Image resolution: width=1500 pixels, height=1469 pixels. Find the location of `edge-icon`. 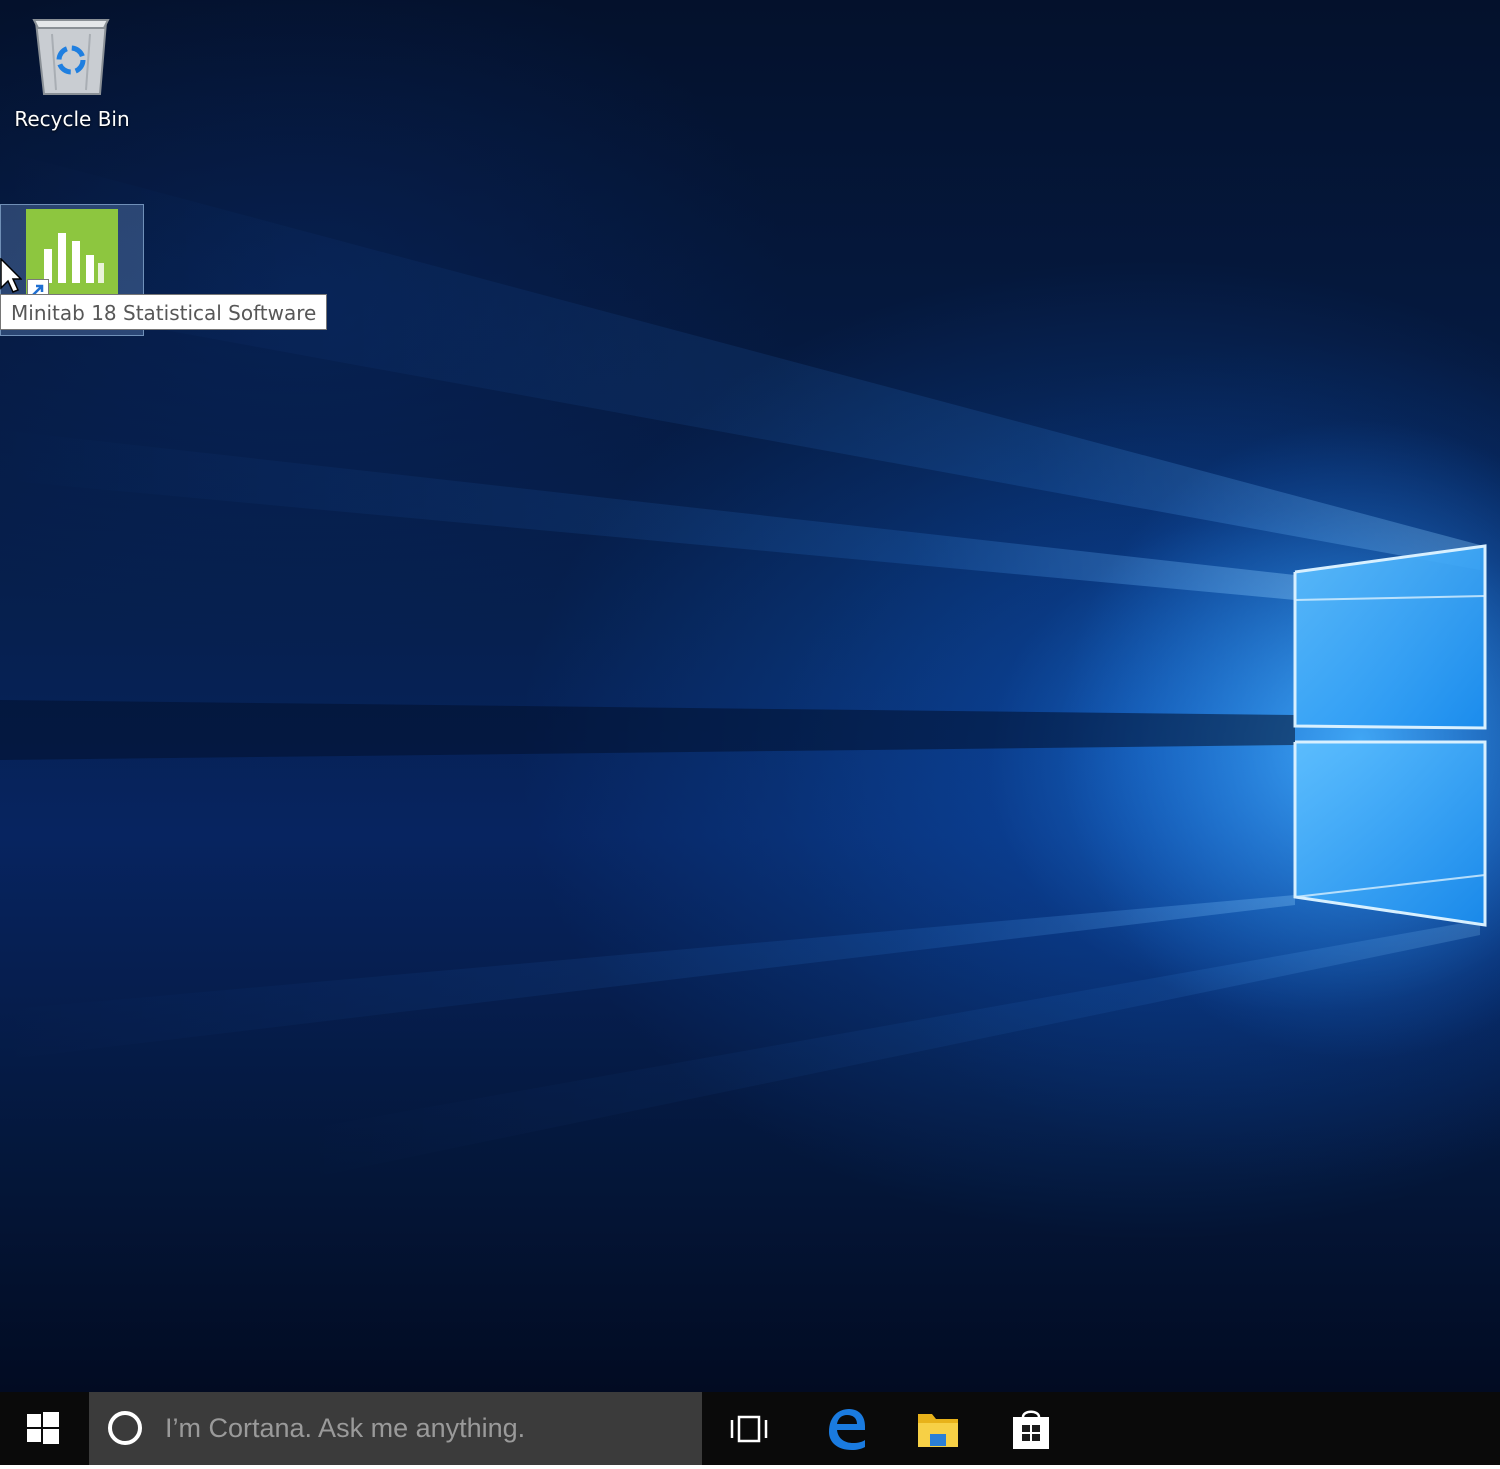

edge-icon is located at coordinates (847, 1429).